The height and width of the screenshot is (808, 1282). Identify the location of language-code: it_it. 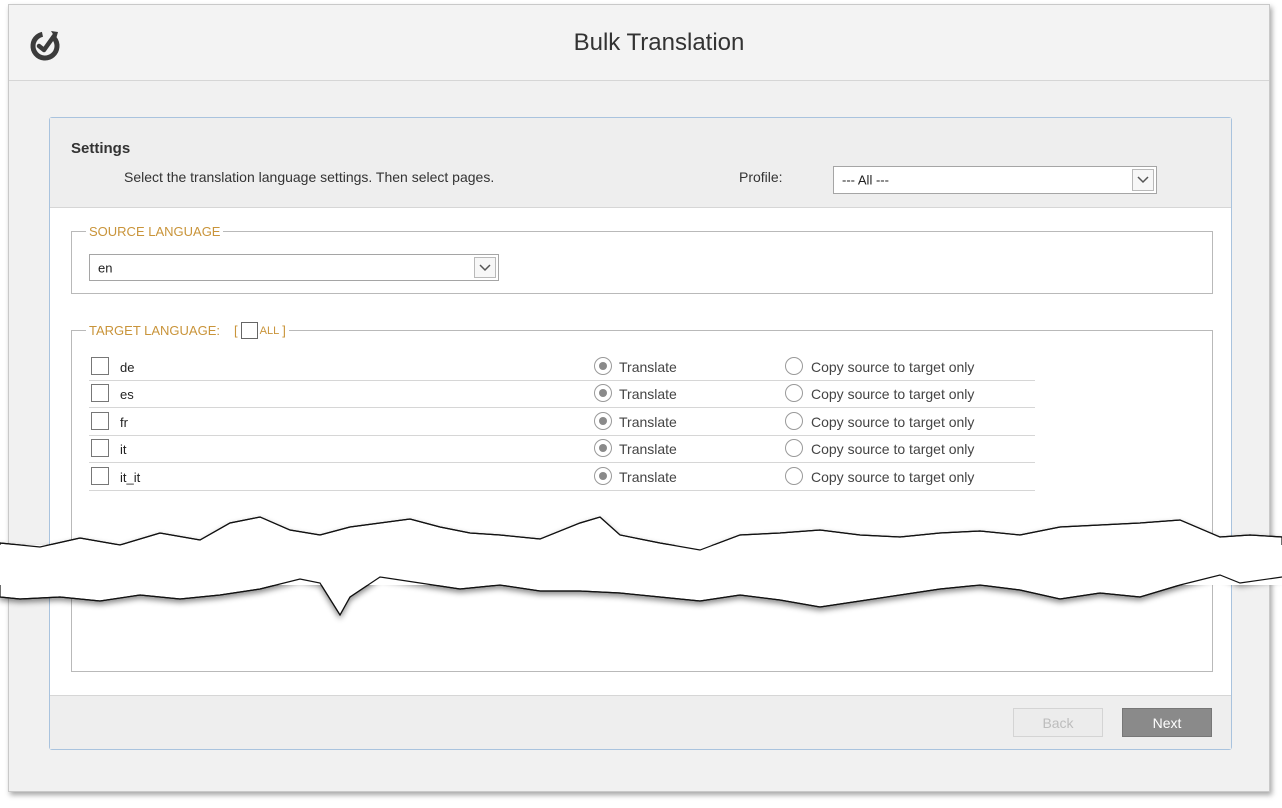
(130, 477).